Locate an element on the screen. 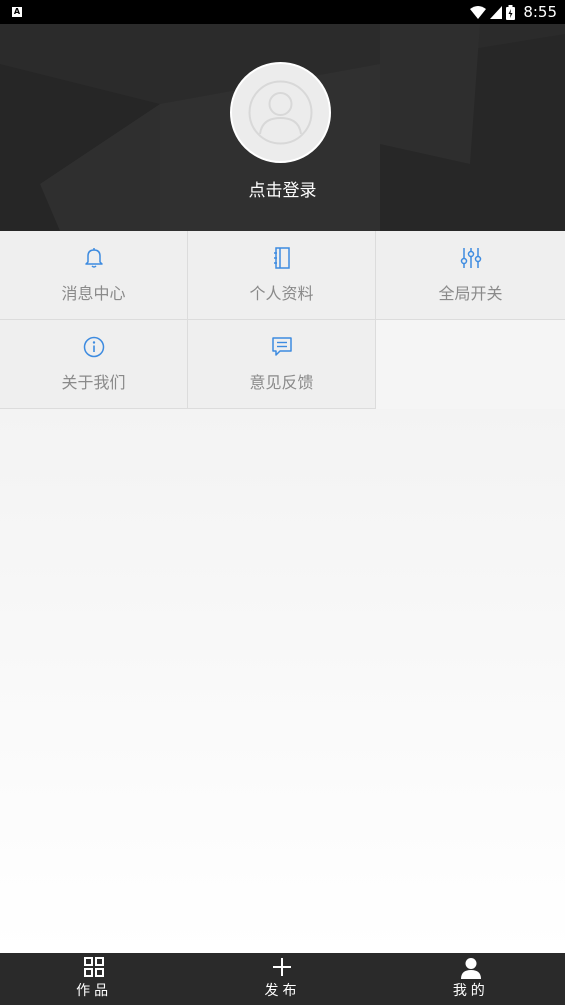 The width and height of the screenshot is (565, 1005). status-bar: A 8:55 is located at coordinates (282, 12).